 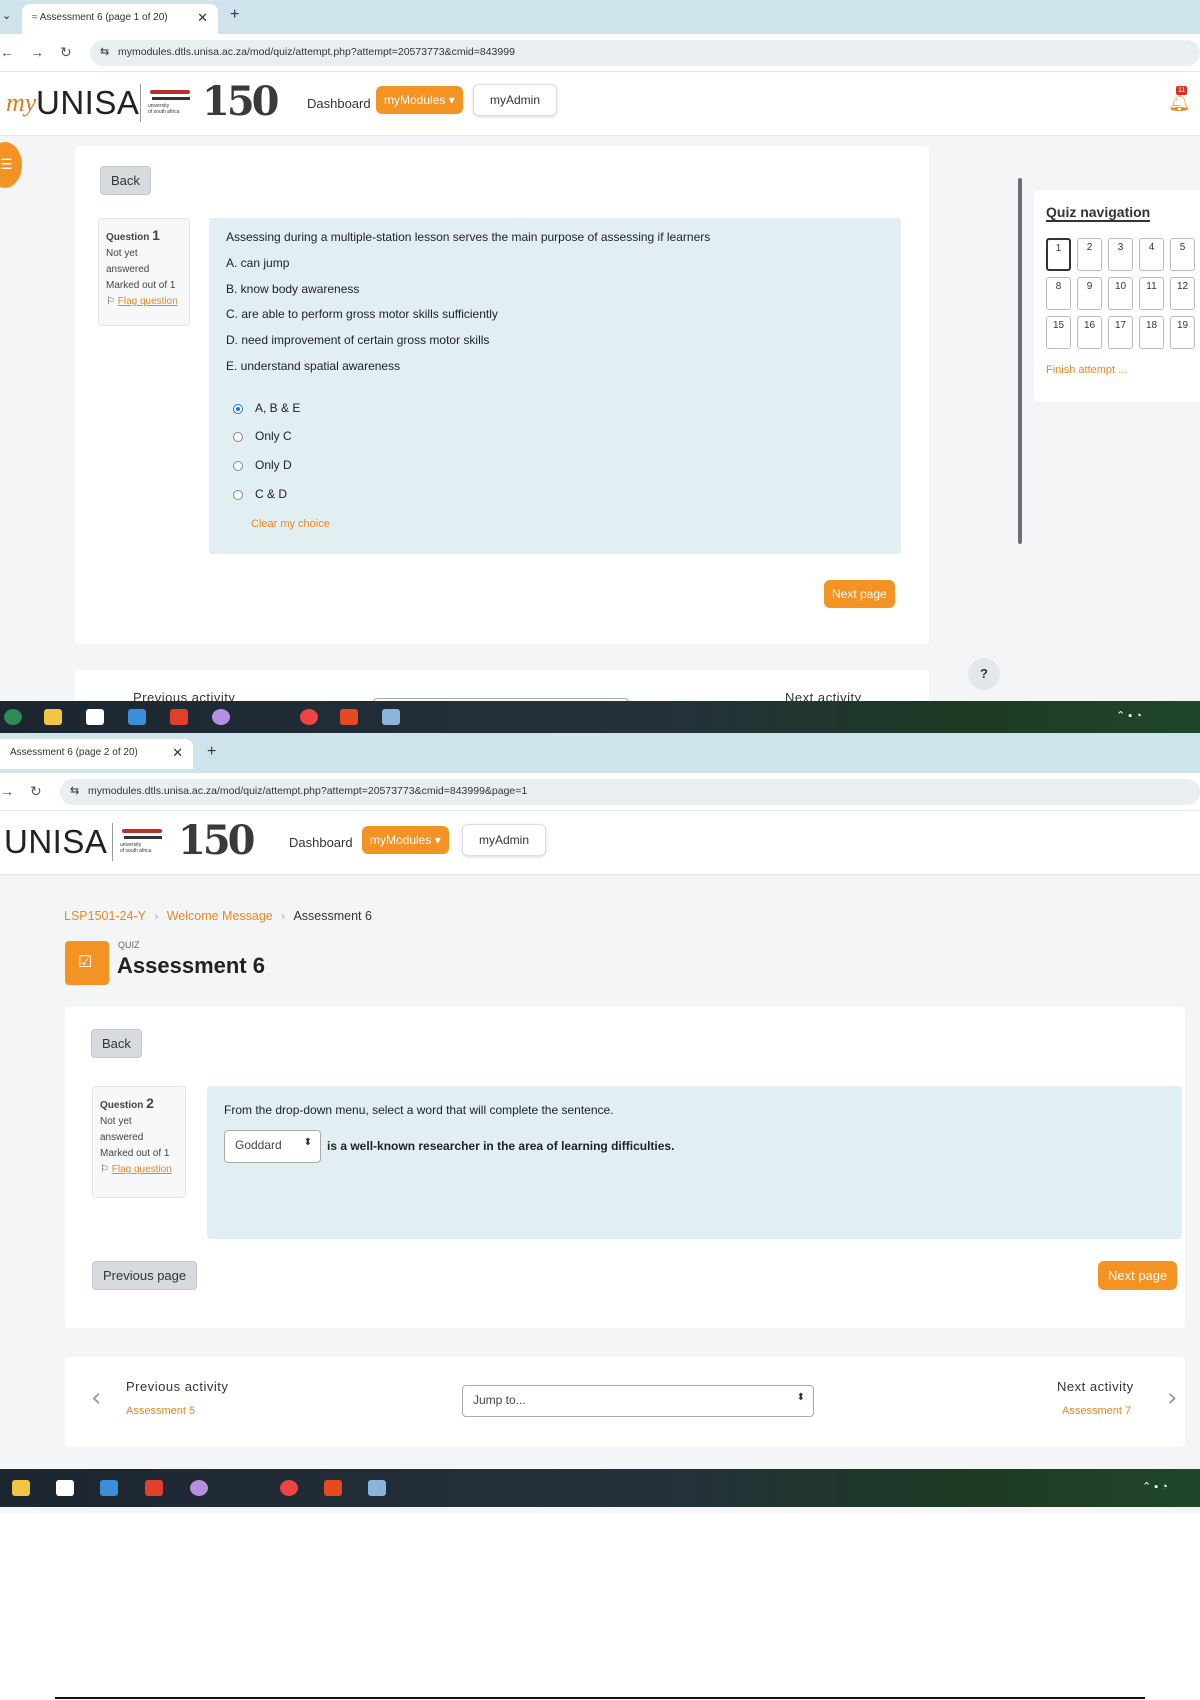 What do you see at coordinates (1179, 102) in the screenshot?
I see `notifications-bell-icon: 🔔︎` at bounding box center [1179, 102].